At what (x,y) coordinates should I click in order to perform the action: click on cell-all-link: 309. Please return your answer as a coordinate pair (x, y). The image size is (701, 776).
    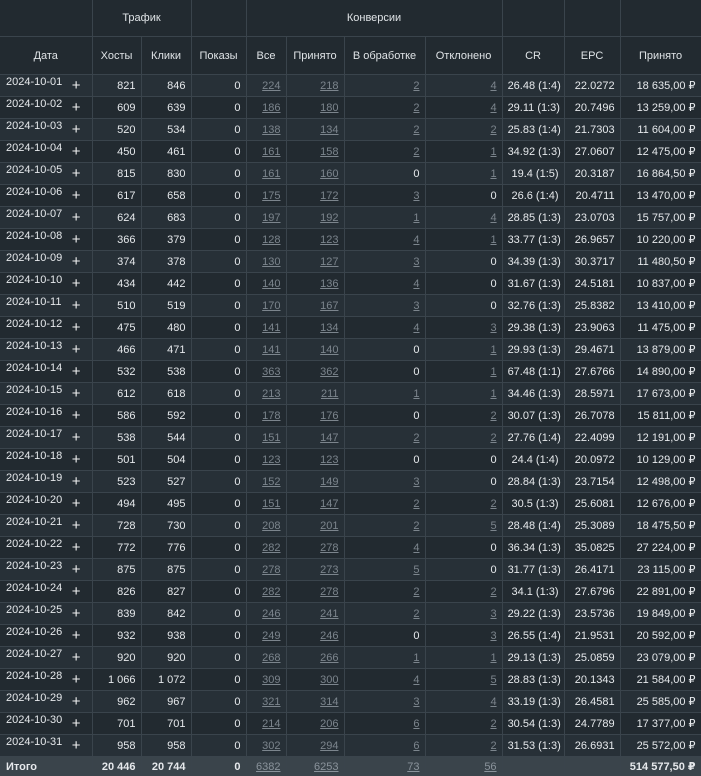
    Looking at the image, I should click on (271, 680).